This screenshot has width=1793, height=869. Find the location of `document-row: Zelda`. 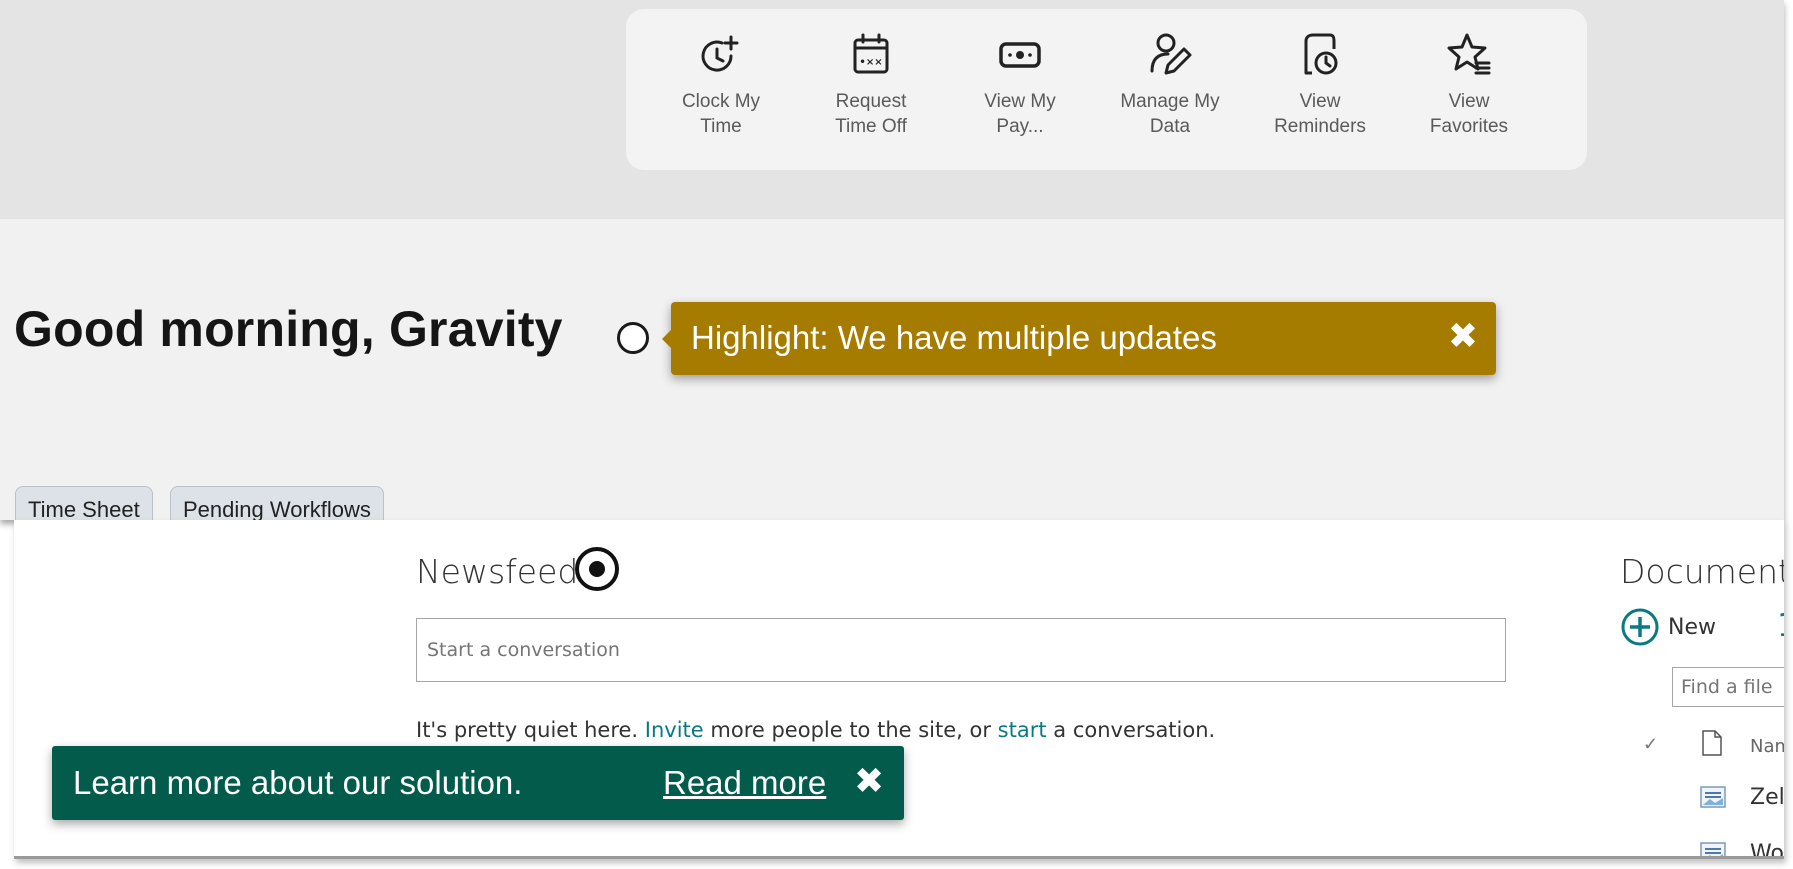

document-row: Zelda is located at coordinates (1742, 797).